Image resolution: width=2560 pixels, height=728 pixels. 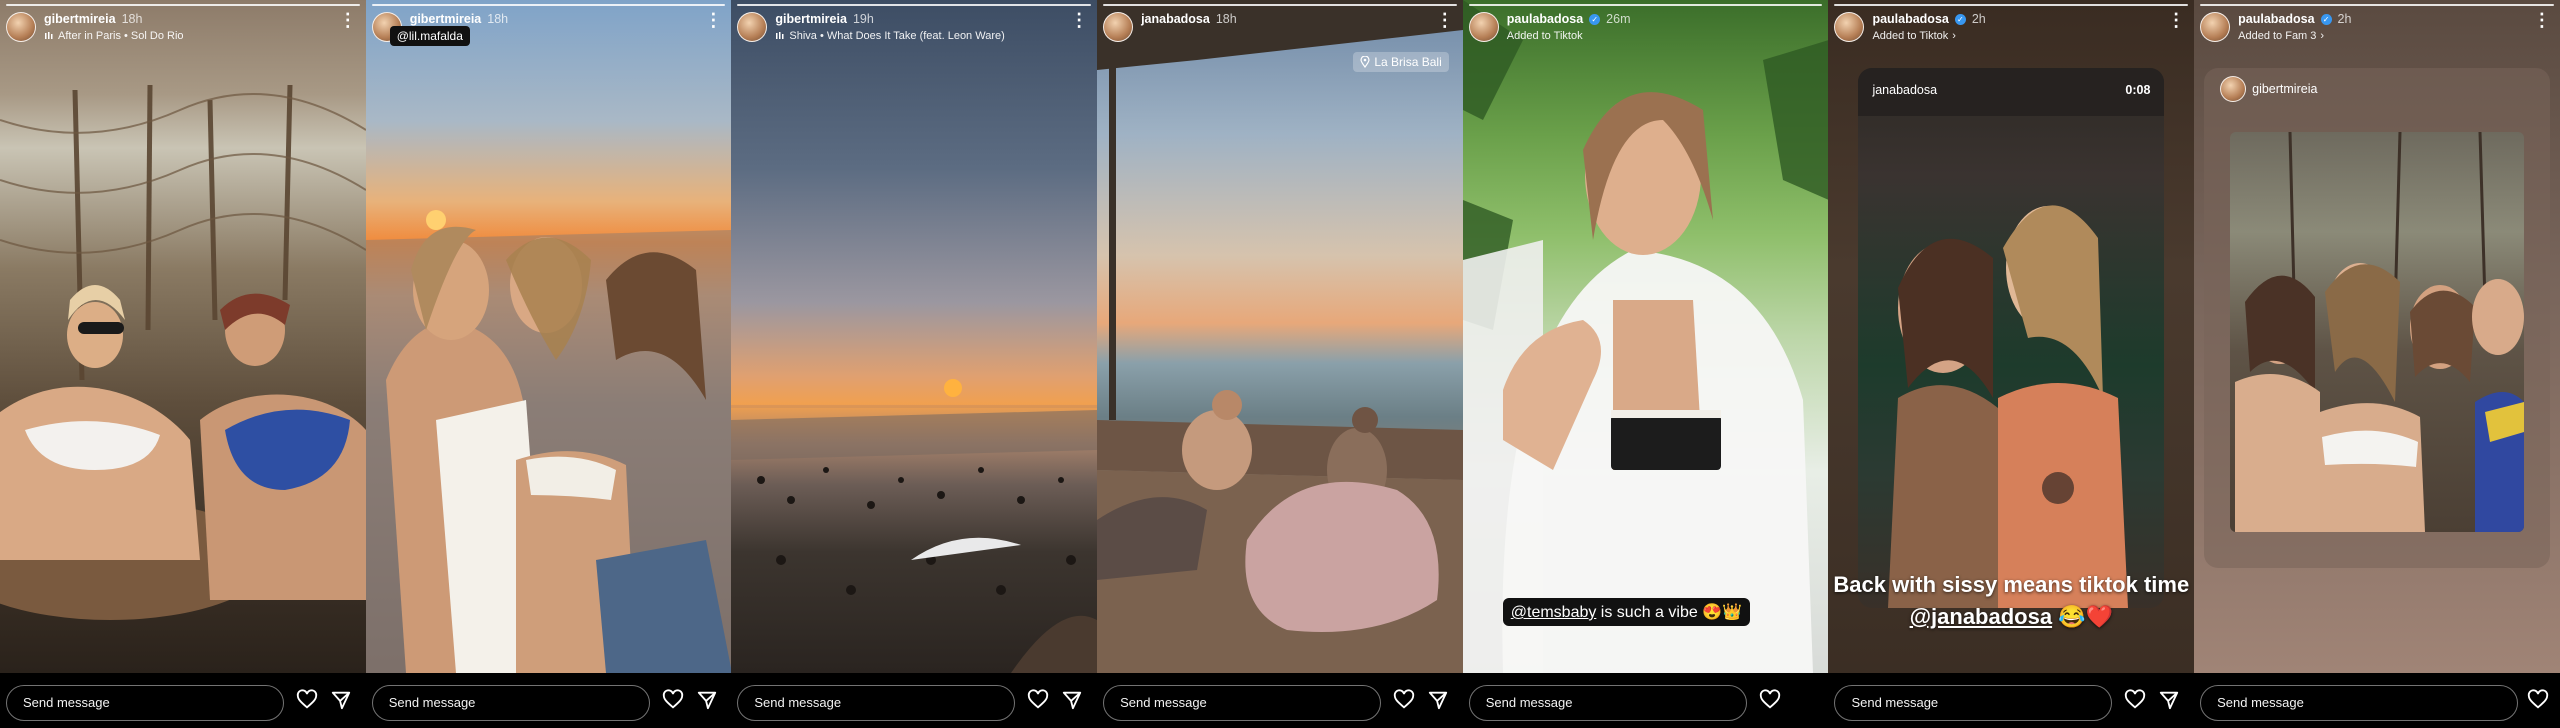 What do you see at coordinates (1981, 616) in the screenshot?
I see `mention-link: @janabadosa` at bounding box center [1981, 616].